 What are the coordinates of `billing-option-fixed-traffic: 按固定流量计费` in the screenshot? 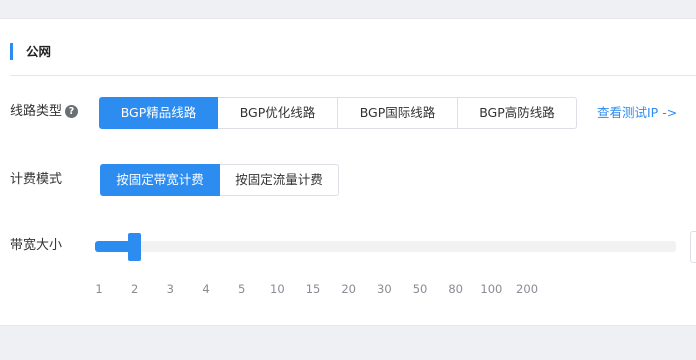 It's located at (279, 180).